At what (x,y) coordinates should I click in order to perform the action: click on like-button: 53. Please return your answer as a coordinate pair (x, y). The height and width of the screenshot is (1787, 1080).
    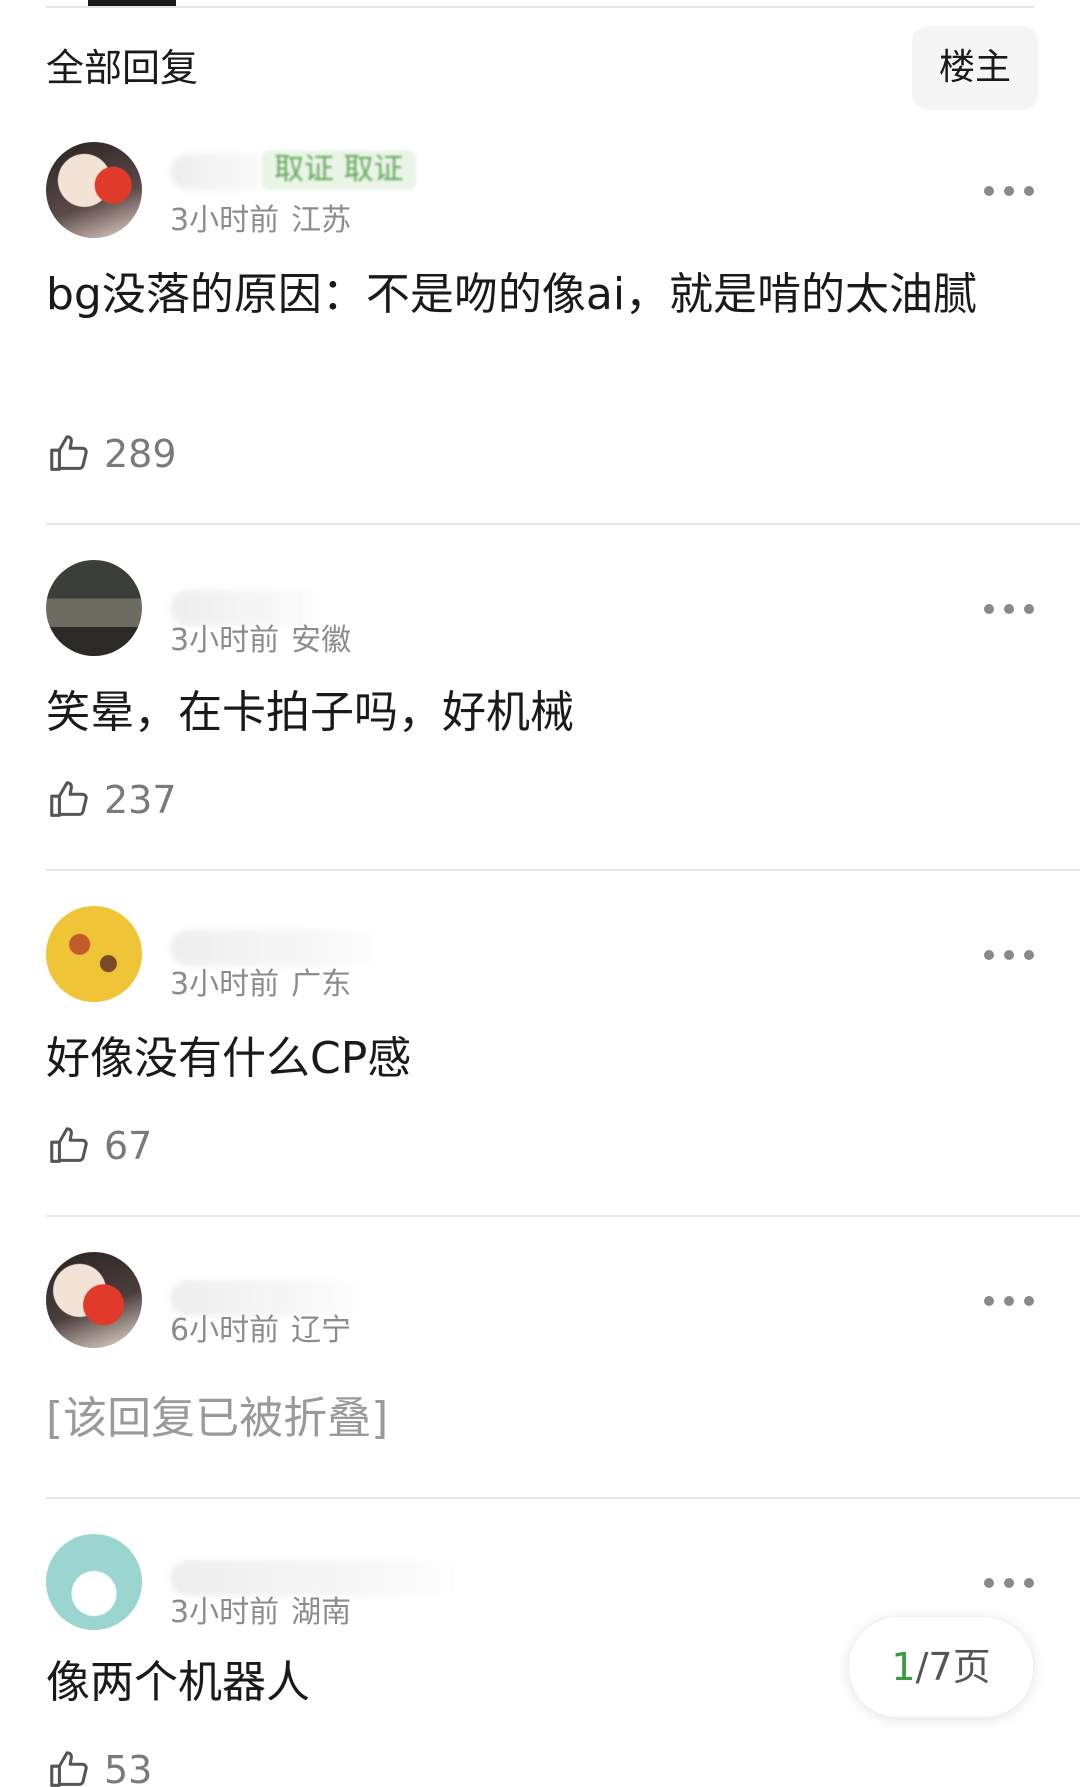
    Looking at the image, I should click on (99, 1766).